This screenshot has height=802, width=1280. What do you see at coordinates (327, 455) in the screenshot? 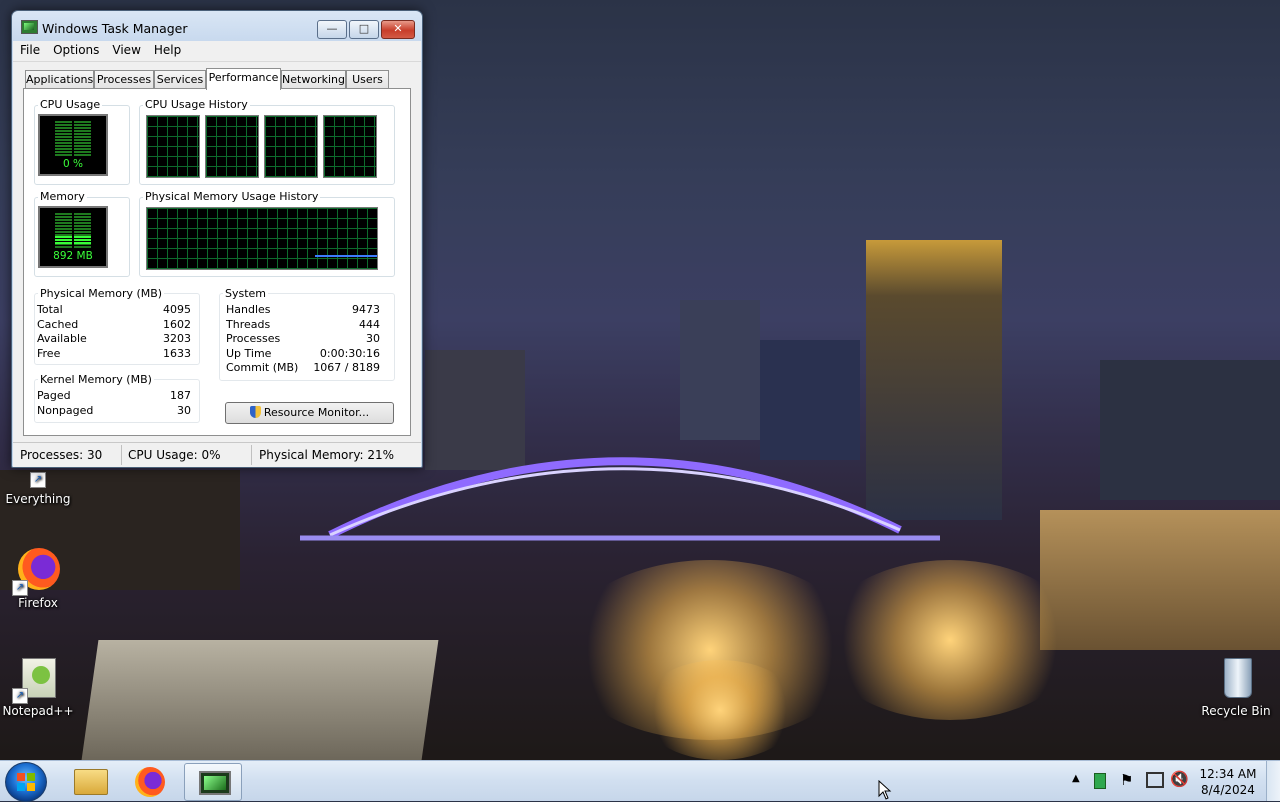
I see `status-memory: Physical Memory: 21%` at bounding box center [327, 455].